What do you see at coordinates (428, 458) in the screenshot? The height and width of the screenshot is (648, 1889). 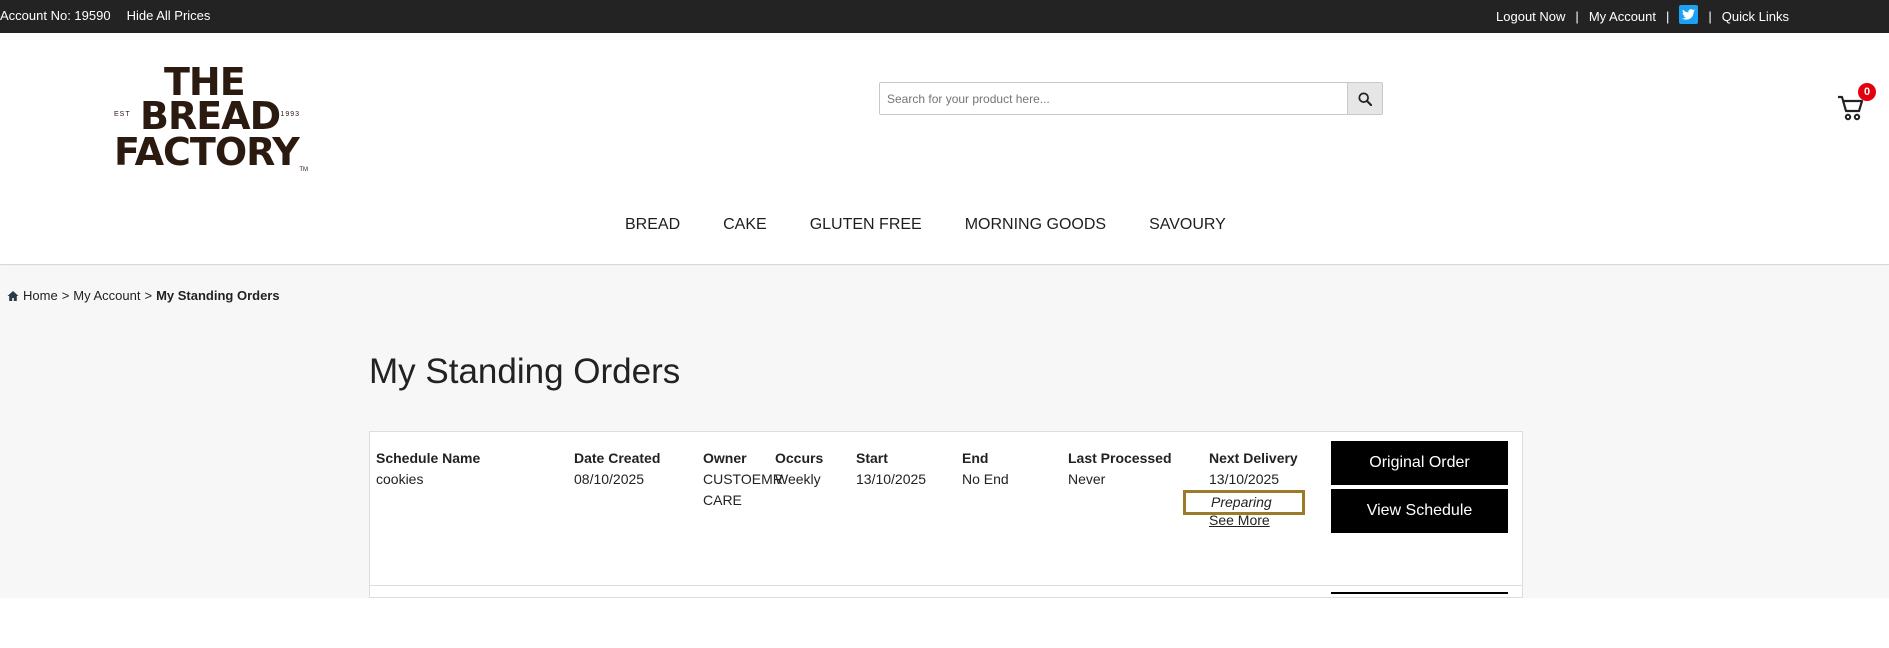 I see `header-schedule-name: Schedule Name` at bounding box center [428, 458].